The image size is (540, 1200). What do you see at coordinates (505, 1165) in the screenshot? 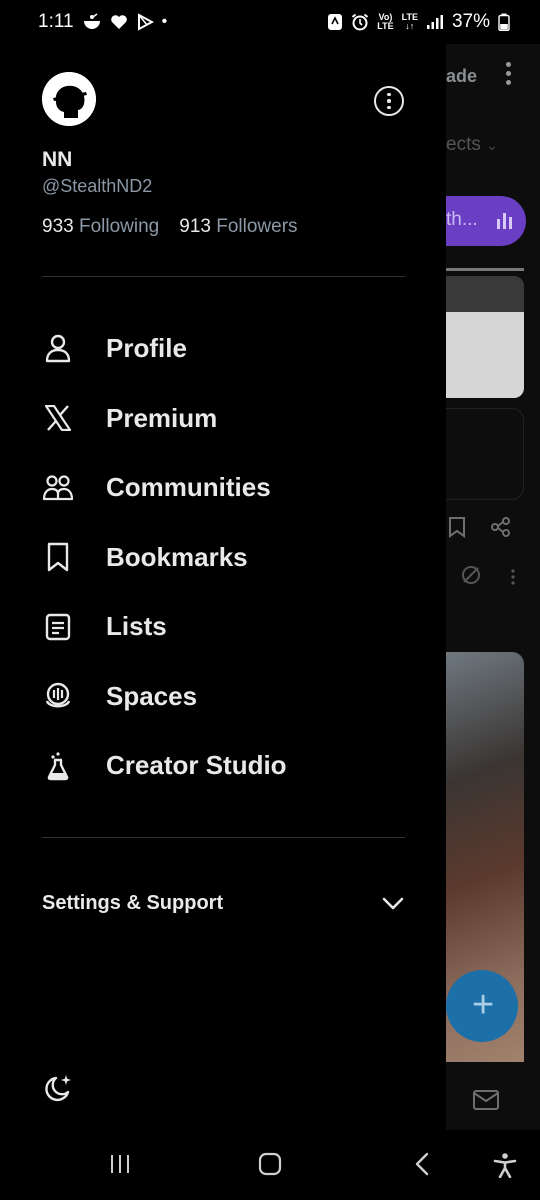
I see `accessibility-icon` at bounding box center [505, 1165].